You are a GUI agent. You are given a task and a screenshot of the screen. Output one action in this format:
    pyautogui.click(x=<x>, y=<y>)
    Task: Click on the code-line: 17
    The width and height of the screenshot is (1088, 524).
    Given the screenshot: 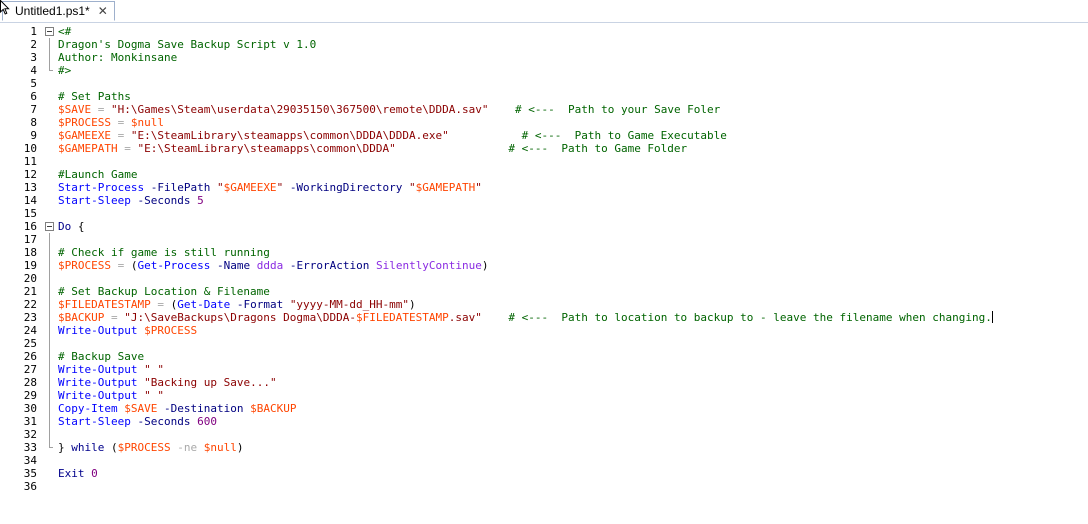 What is the action you would take?
    pyautogui.click(x=544, y=239)
    